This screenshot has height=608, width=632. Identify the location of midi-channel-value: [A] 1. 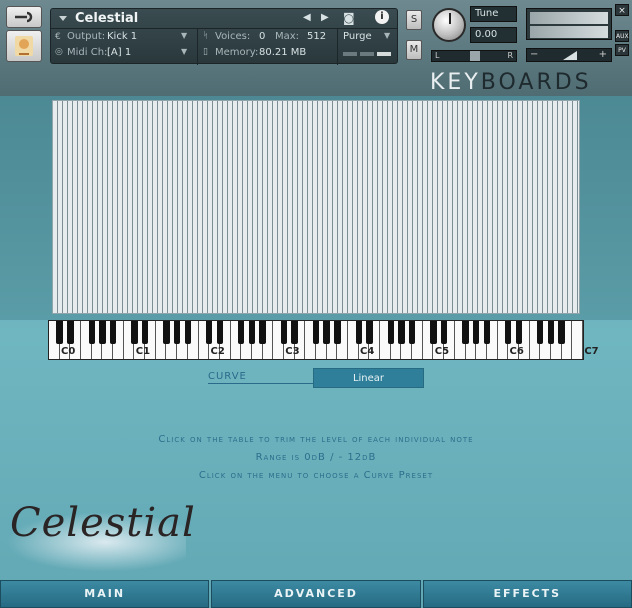
(119, 52).